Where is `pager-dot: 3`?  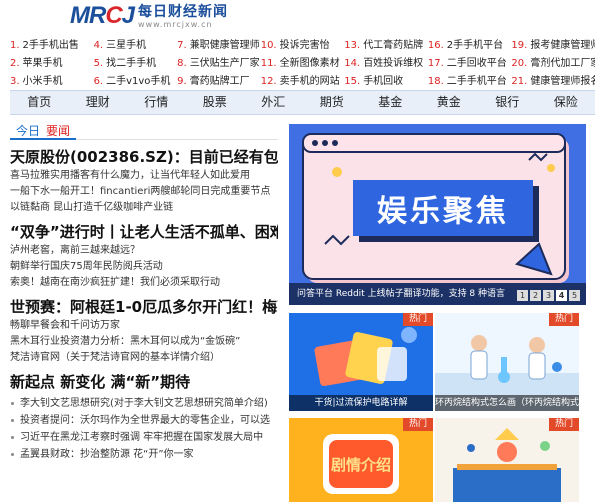
pager-dot: 3 is located at coordinates (548, 295).